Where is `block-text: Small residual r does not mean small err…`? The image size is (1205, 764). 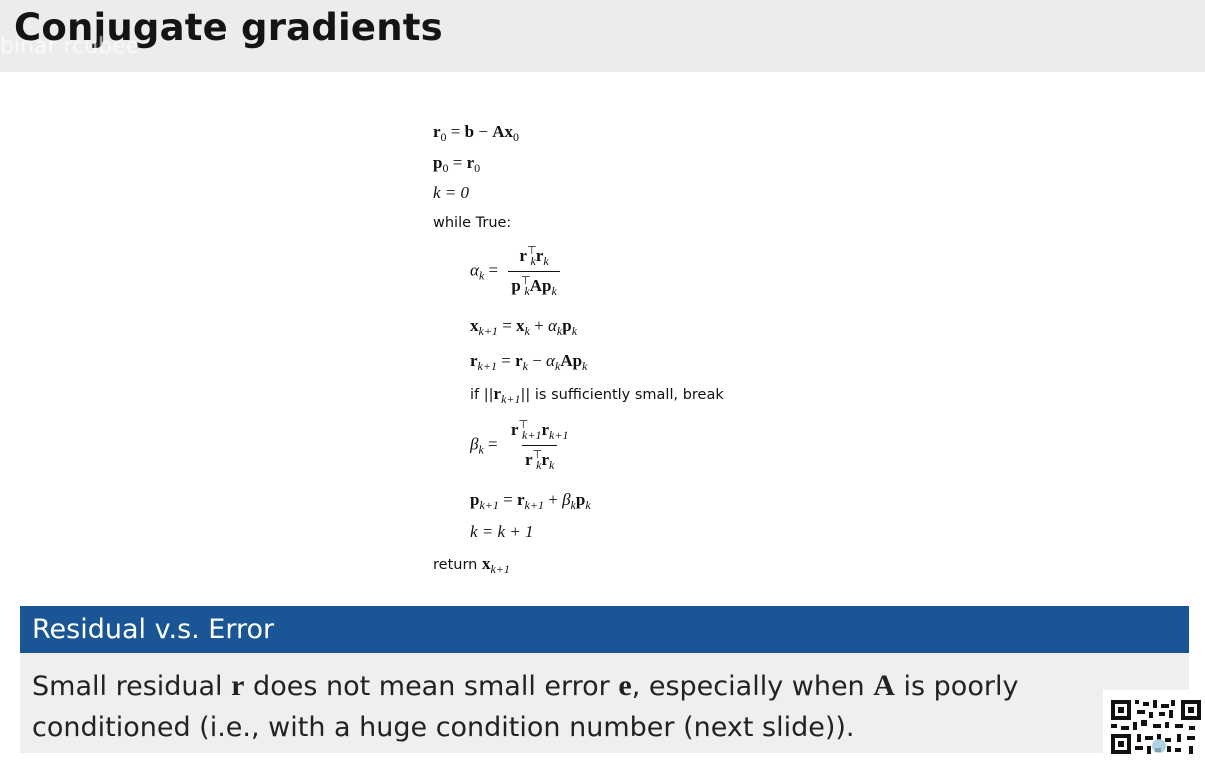
block-text: Small residual r does not mean small err… is located at coordinates (562, 706).